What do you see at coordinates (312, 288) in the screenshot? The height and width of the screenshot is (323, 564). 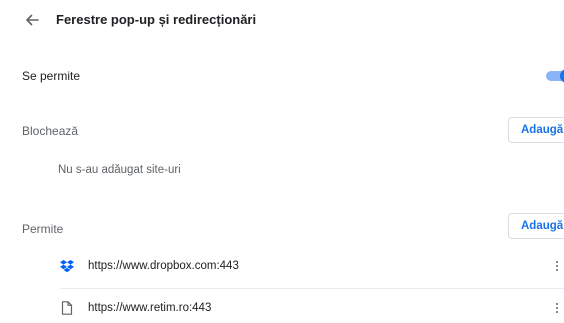 I see `row-divider` at bounding box center [312, 288].